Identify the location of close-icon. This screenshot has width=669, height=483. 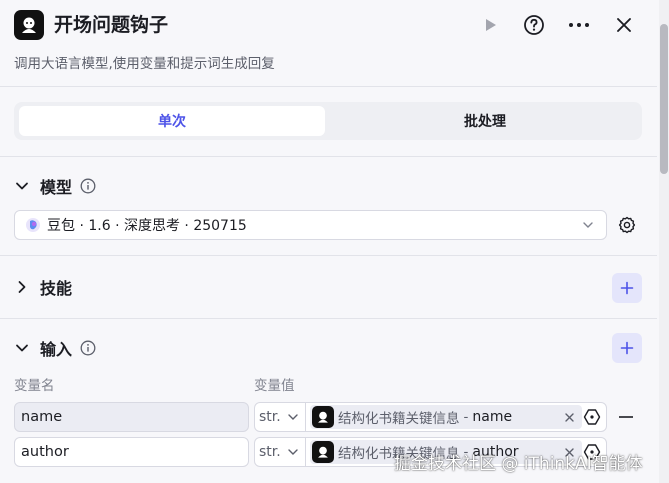
(624, 25).